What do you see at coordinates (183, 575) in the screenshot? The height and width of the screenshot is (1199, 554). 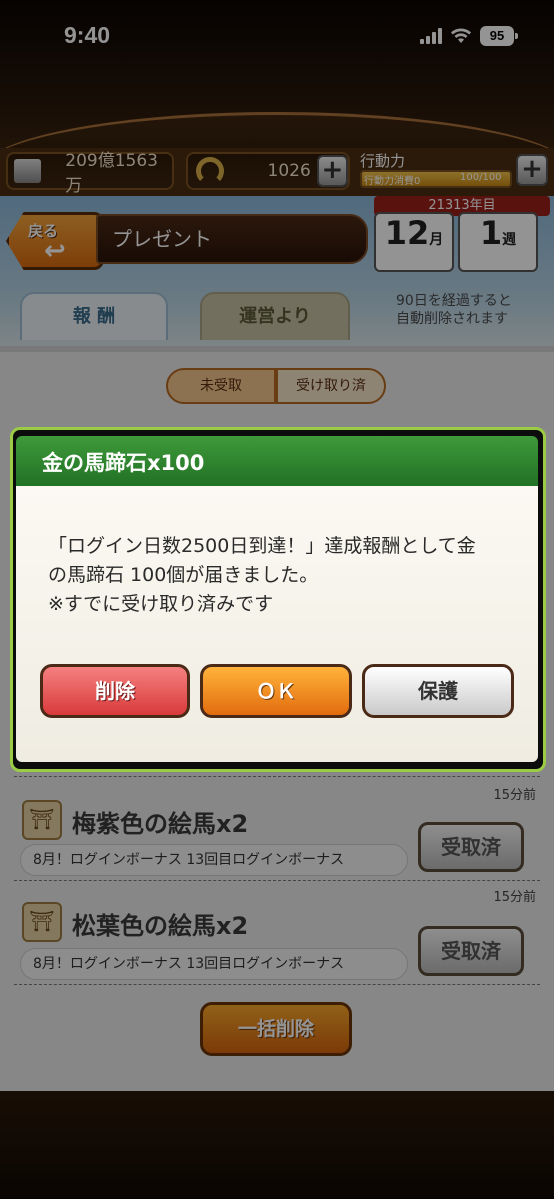 I see `dialog-message-line2: の馬蹄石 100個が届きました。` at bounding box center [183, 575].